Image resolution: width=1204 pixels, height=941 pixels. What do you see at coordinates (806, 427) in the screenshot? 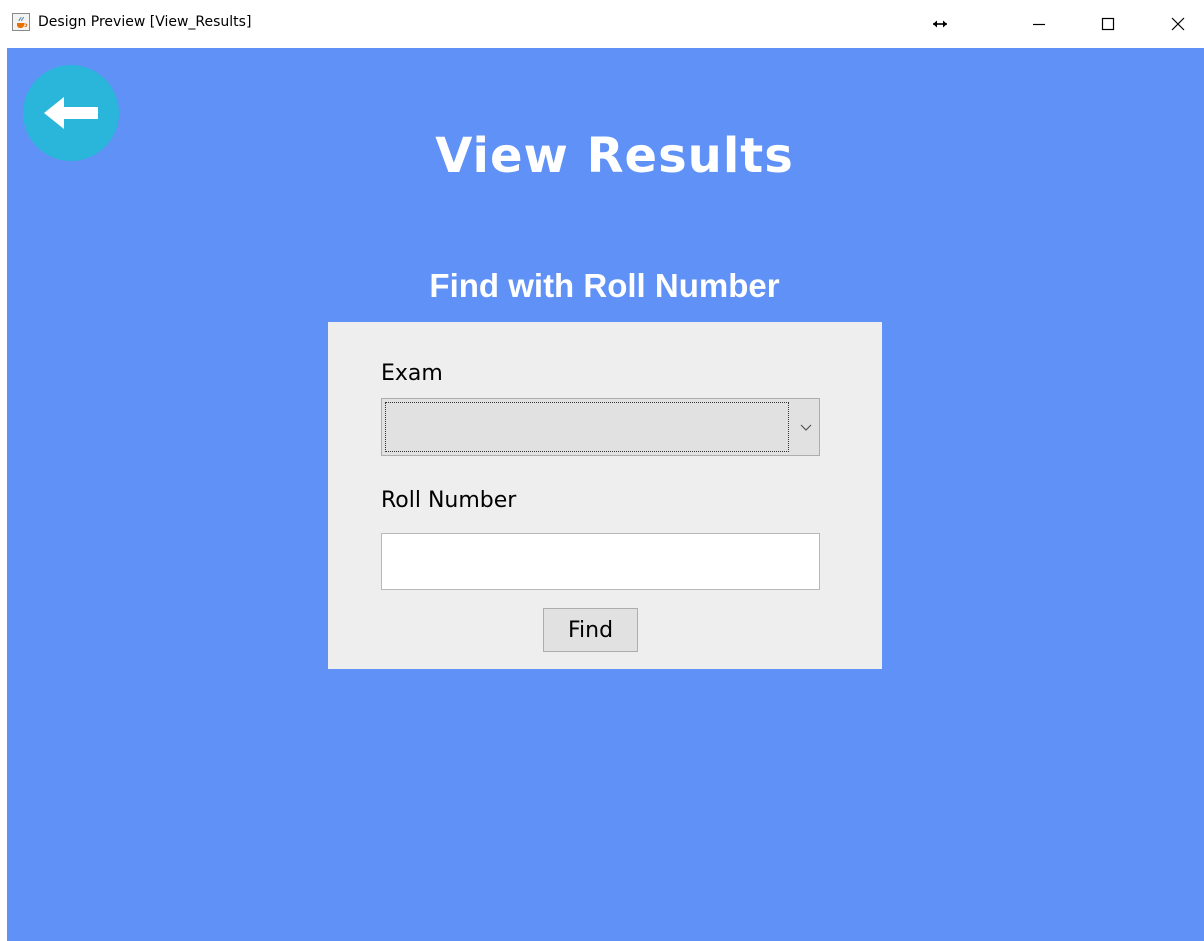
I see `chevron-down-icon` at bounding box center [806, 427].